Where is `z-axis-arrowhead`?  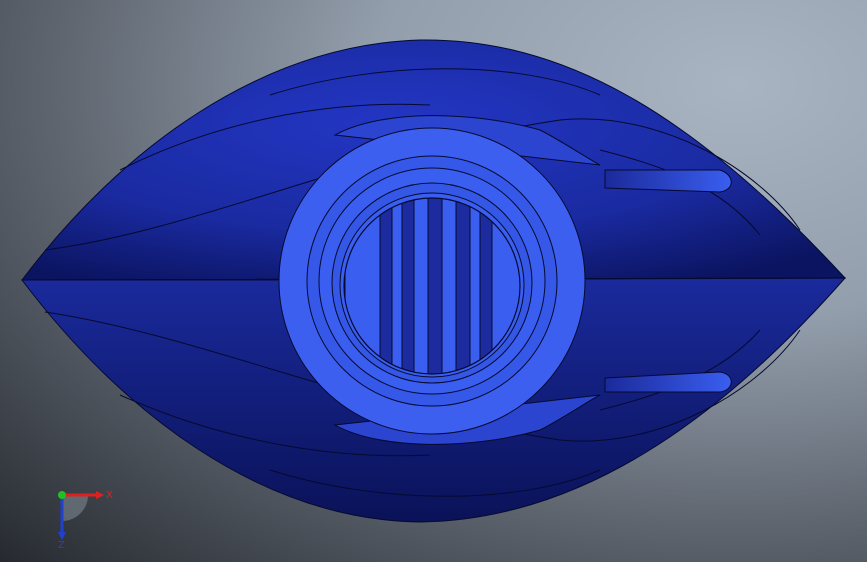
z-axis-arrowhead is located at coordinates (62, 536).